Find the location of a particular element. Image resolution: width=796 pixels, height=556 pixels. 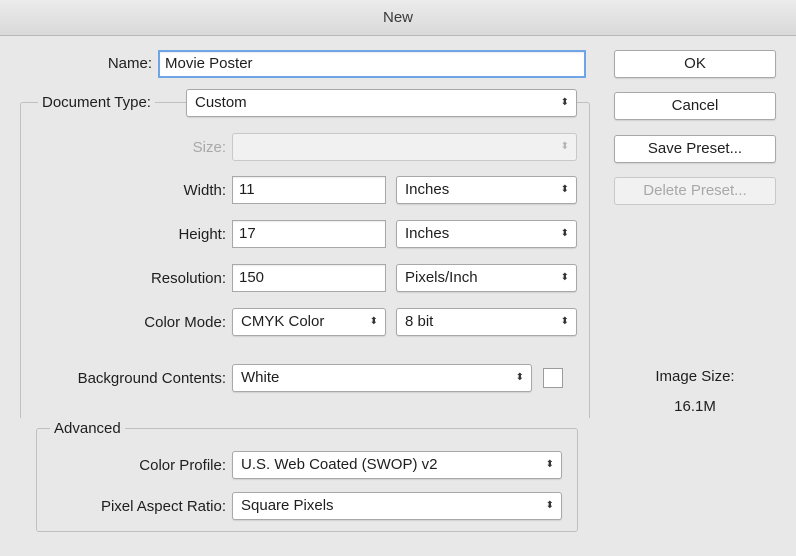

height-unit-select: Inches ⬍ is located at coordinates (486, 234).